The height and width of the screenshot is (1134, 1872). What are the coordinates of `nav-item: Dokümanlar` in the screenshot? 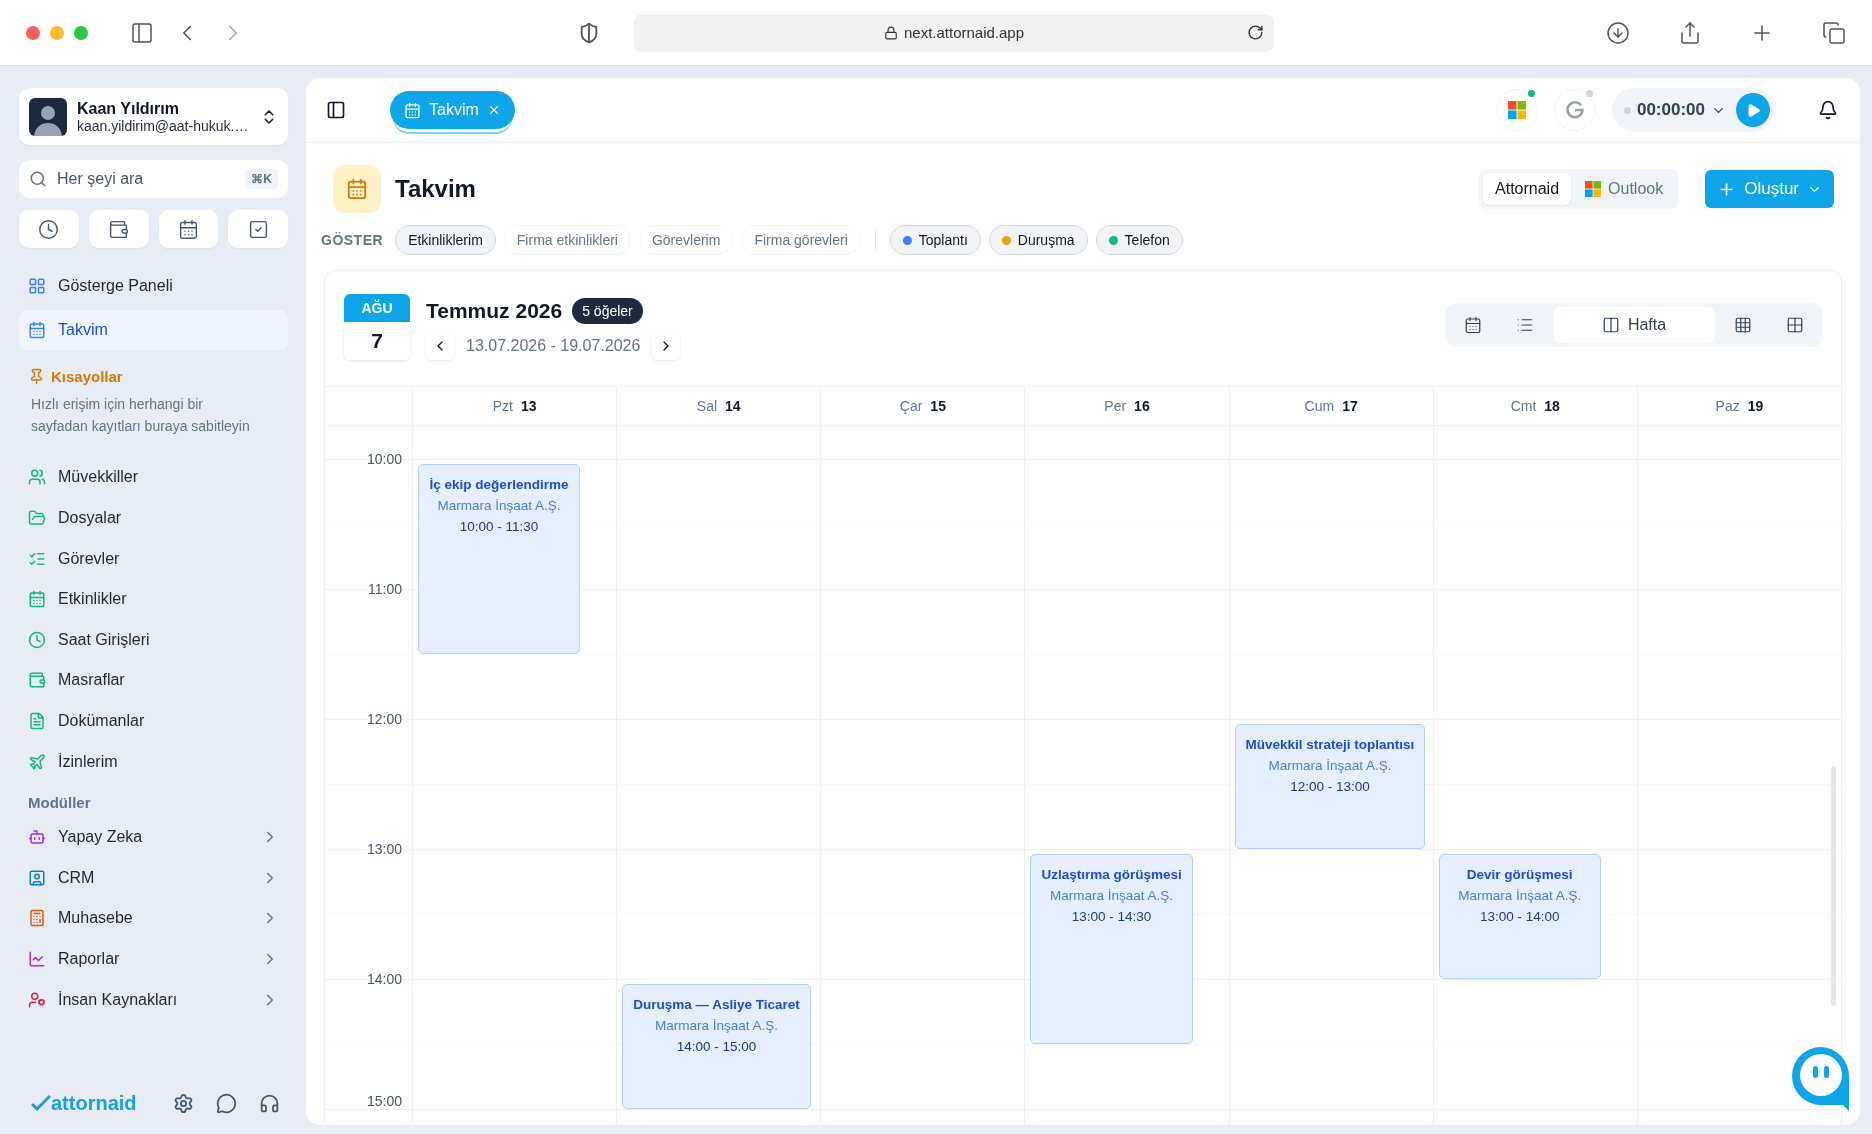 It's located at (153, 721).